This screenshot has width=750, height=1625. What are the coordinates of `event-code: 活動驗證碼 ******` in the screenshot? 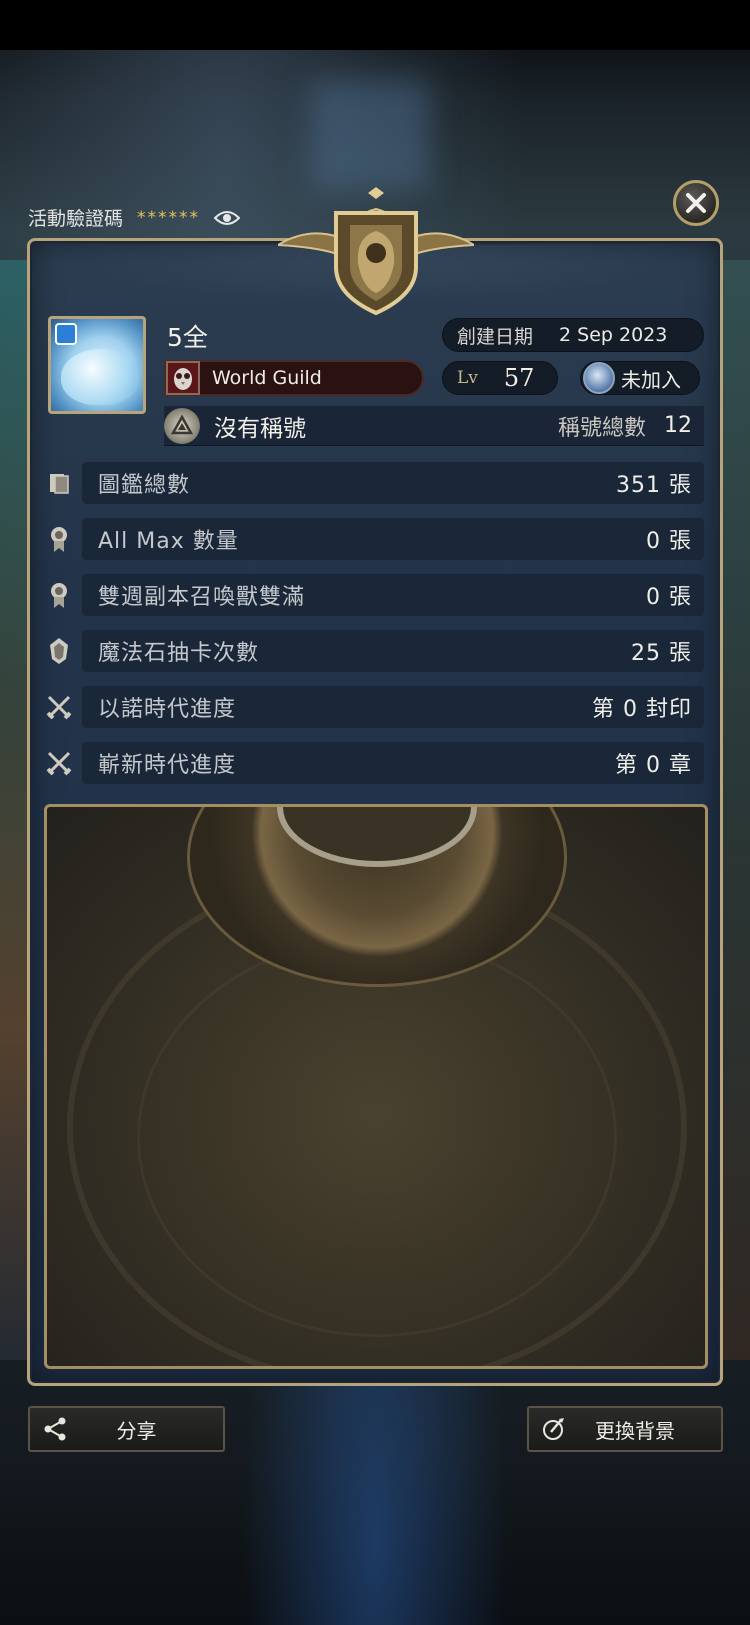 It's located at (134, 217).